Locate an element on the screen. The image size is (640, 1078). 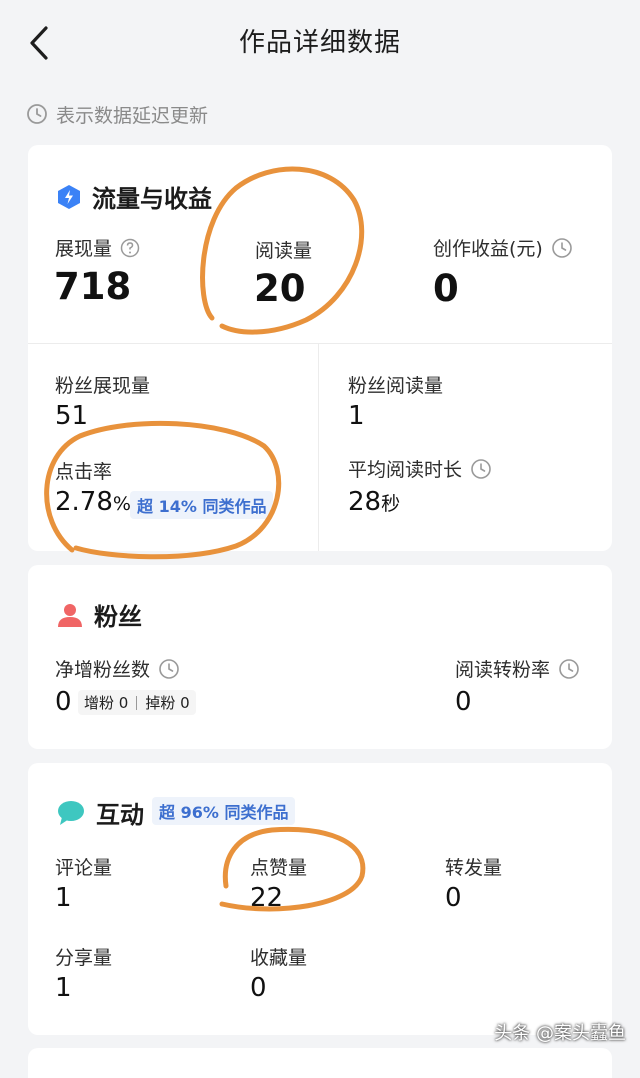
impressions-label: 展现量 is located at coordinates (97, 247).